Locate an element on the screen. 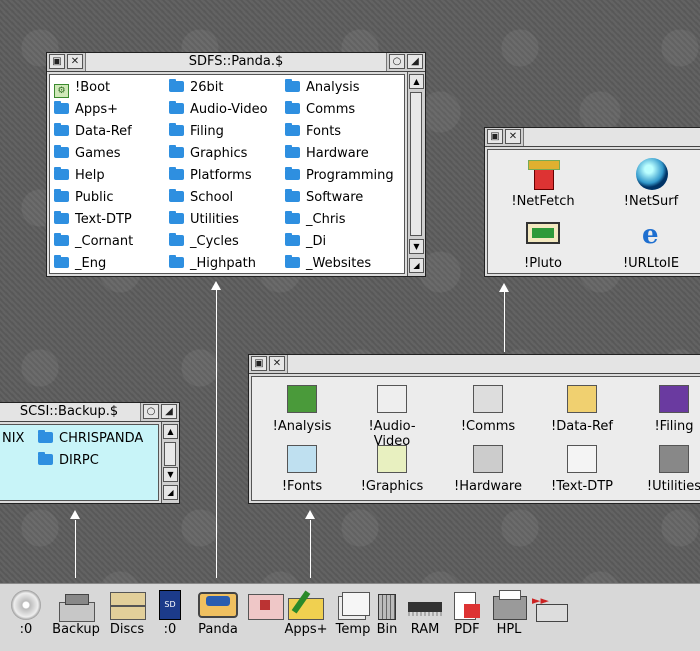 The height and width of the screenshot is (651, 700). app-item-pluto: !Pluto is located at coordinates (543, 245).